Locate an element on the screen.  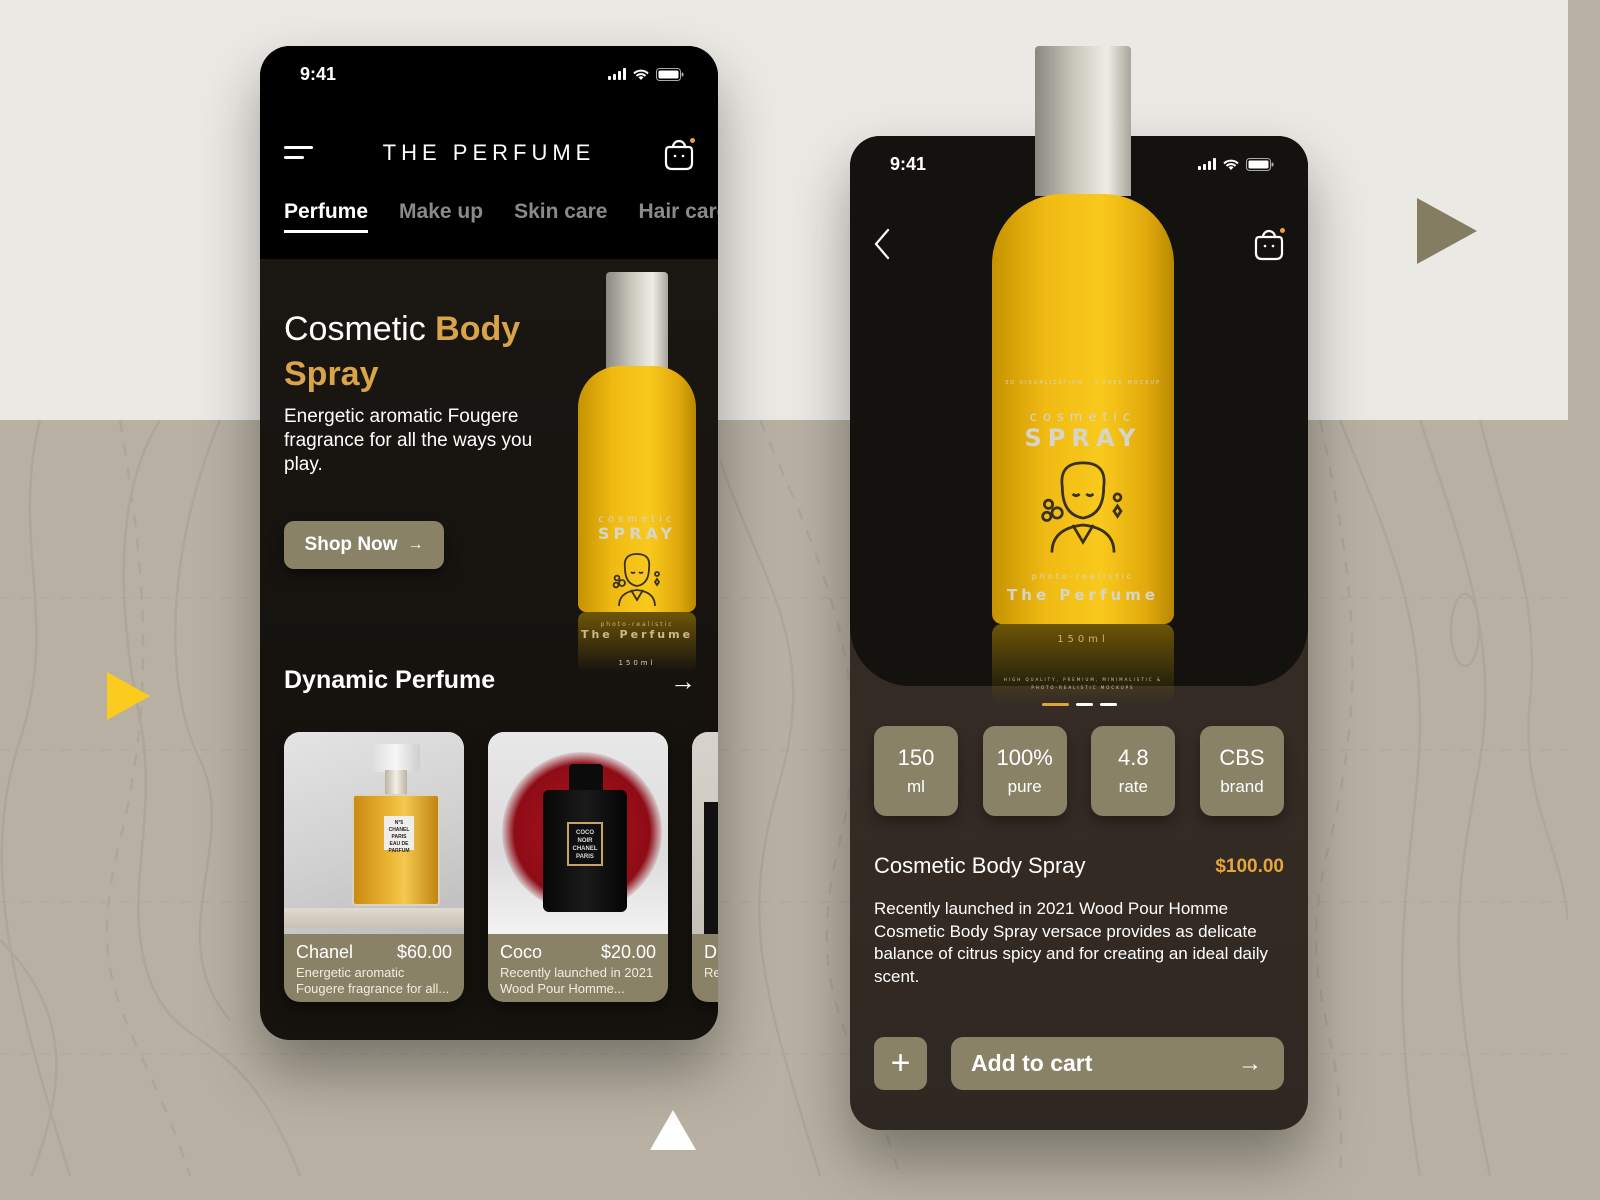
product-card: D Re W is located at coordinates (705, 867).